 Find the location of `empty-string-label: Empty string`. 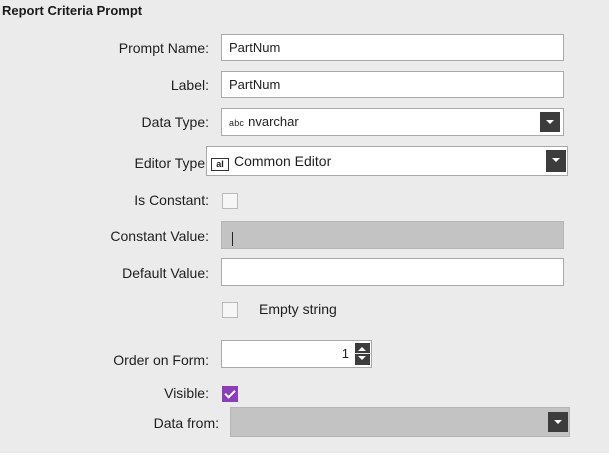

empty-string-label: Empty string is located at coordinates (298, 309).